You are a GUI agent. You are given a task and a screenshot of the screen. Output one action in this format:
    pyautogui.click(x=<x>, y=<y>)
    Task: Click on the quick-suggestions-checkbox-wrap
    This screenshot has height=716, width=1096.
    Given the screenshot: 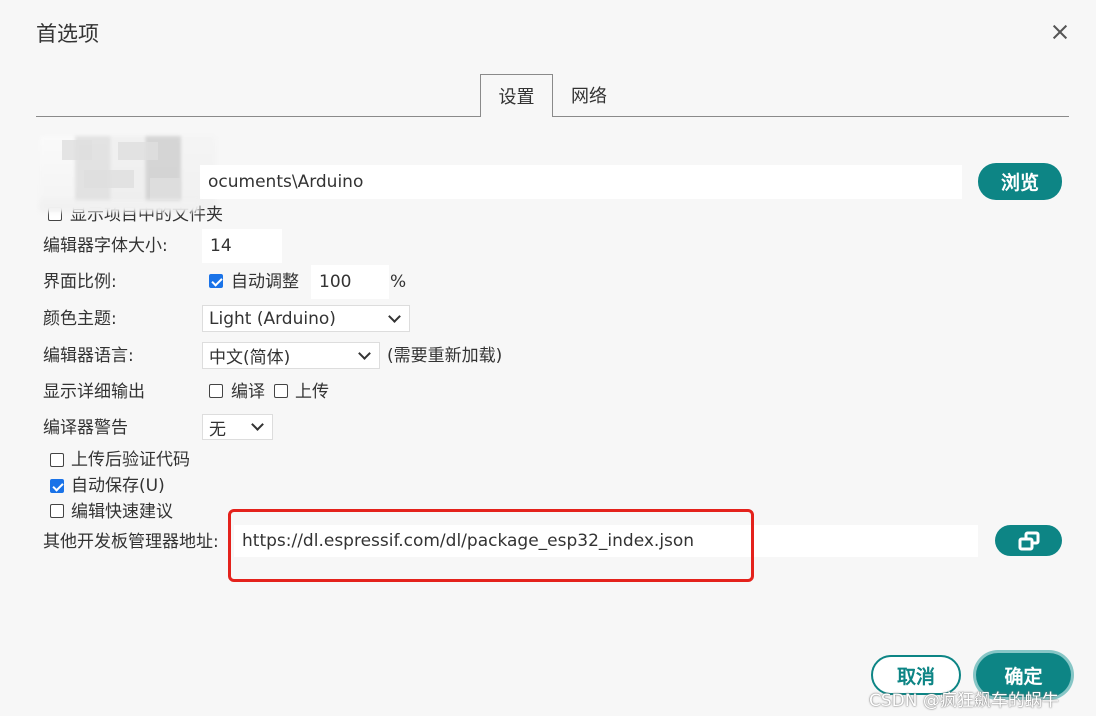 What is the action you would take?
    pyautogui.click(x=57, y=512)
    